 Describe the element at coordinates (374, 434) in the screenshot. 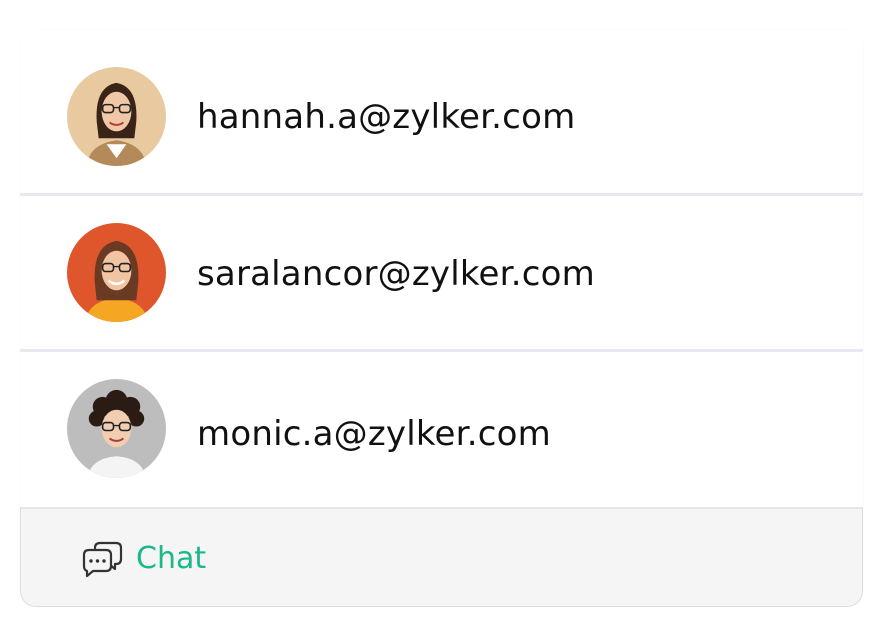

I see `contact-email: monic.a@zylker.com` at that location.